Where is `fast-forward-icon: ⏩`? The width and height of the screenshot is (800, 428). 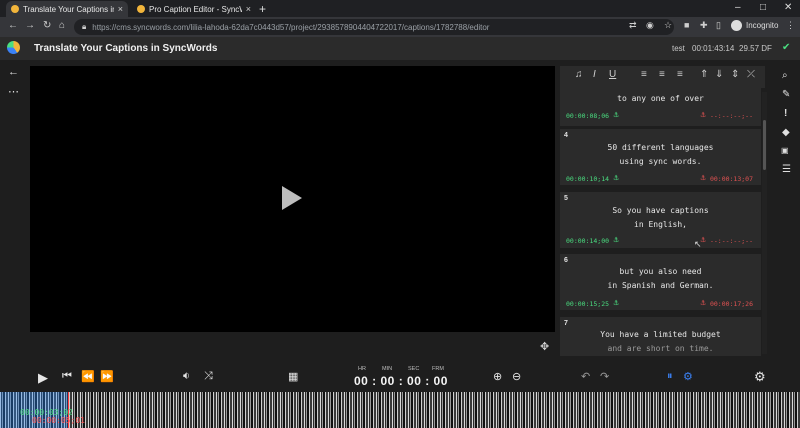 fast-forward-icon: ⏩ is located at coordinates (107, 376).